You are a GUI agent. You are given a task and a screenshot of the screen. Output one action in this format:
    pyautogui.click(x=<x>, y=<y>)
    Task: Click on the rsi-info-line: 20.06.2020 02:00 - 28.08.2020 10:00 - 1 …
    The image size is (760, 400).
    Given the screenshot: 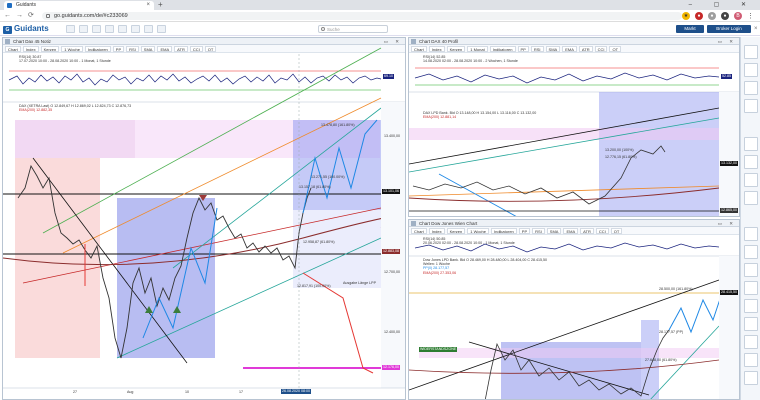 What is the action you would take?
    pyautogui.click(x=469, y=243)
    